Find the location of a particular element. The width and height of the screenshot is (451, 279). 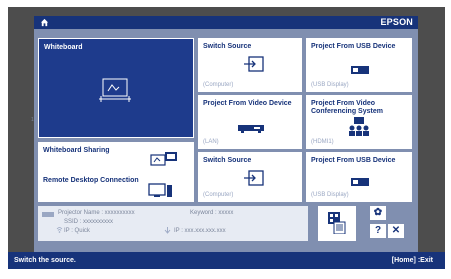

close-icon: ✕ is located at coordinates (396, 230).